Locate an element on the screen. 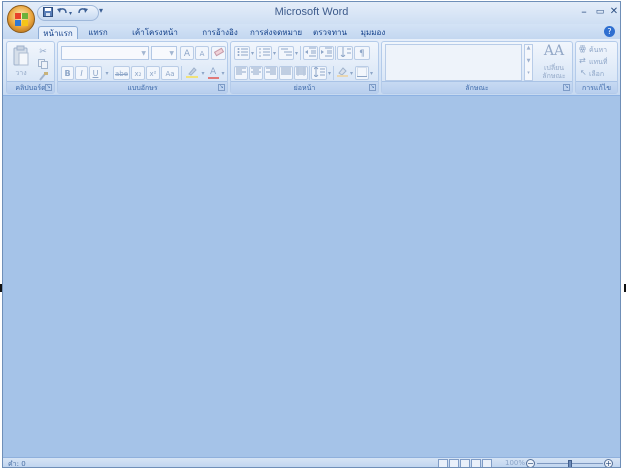  multilevel-dropdown-icon: ▾ is located at coordinates (296, 53).